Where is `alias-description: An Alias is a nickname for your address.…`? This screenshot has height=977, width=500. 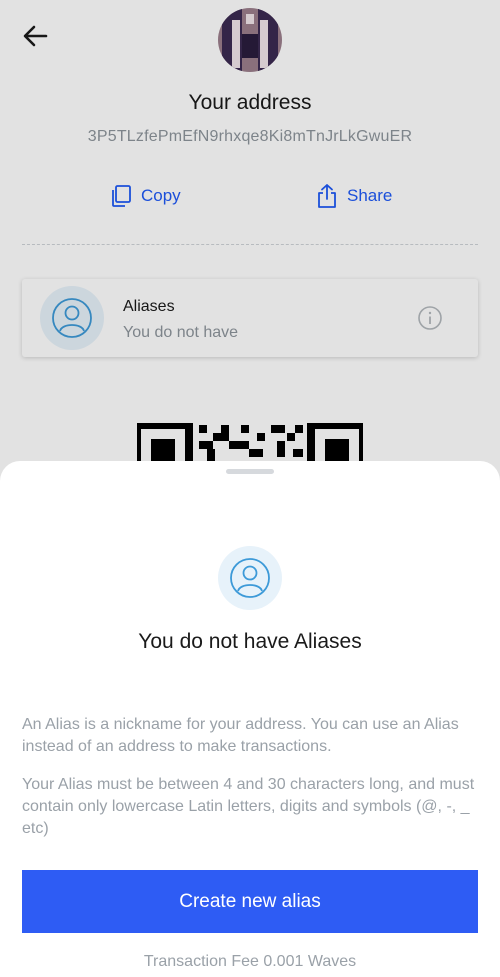 alias-description: An Alias is a nickname for your address.… is located at coordinates (240, 735).